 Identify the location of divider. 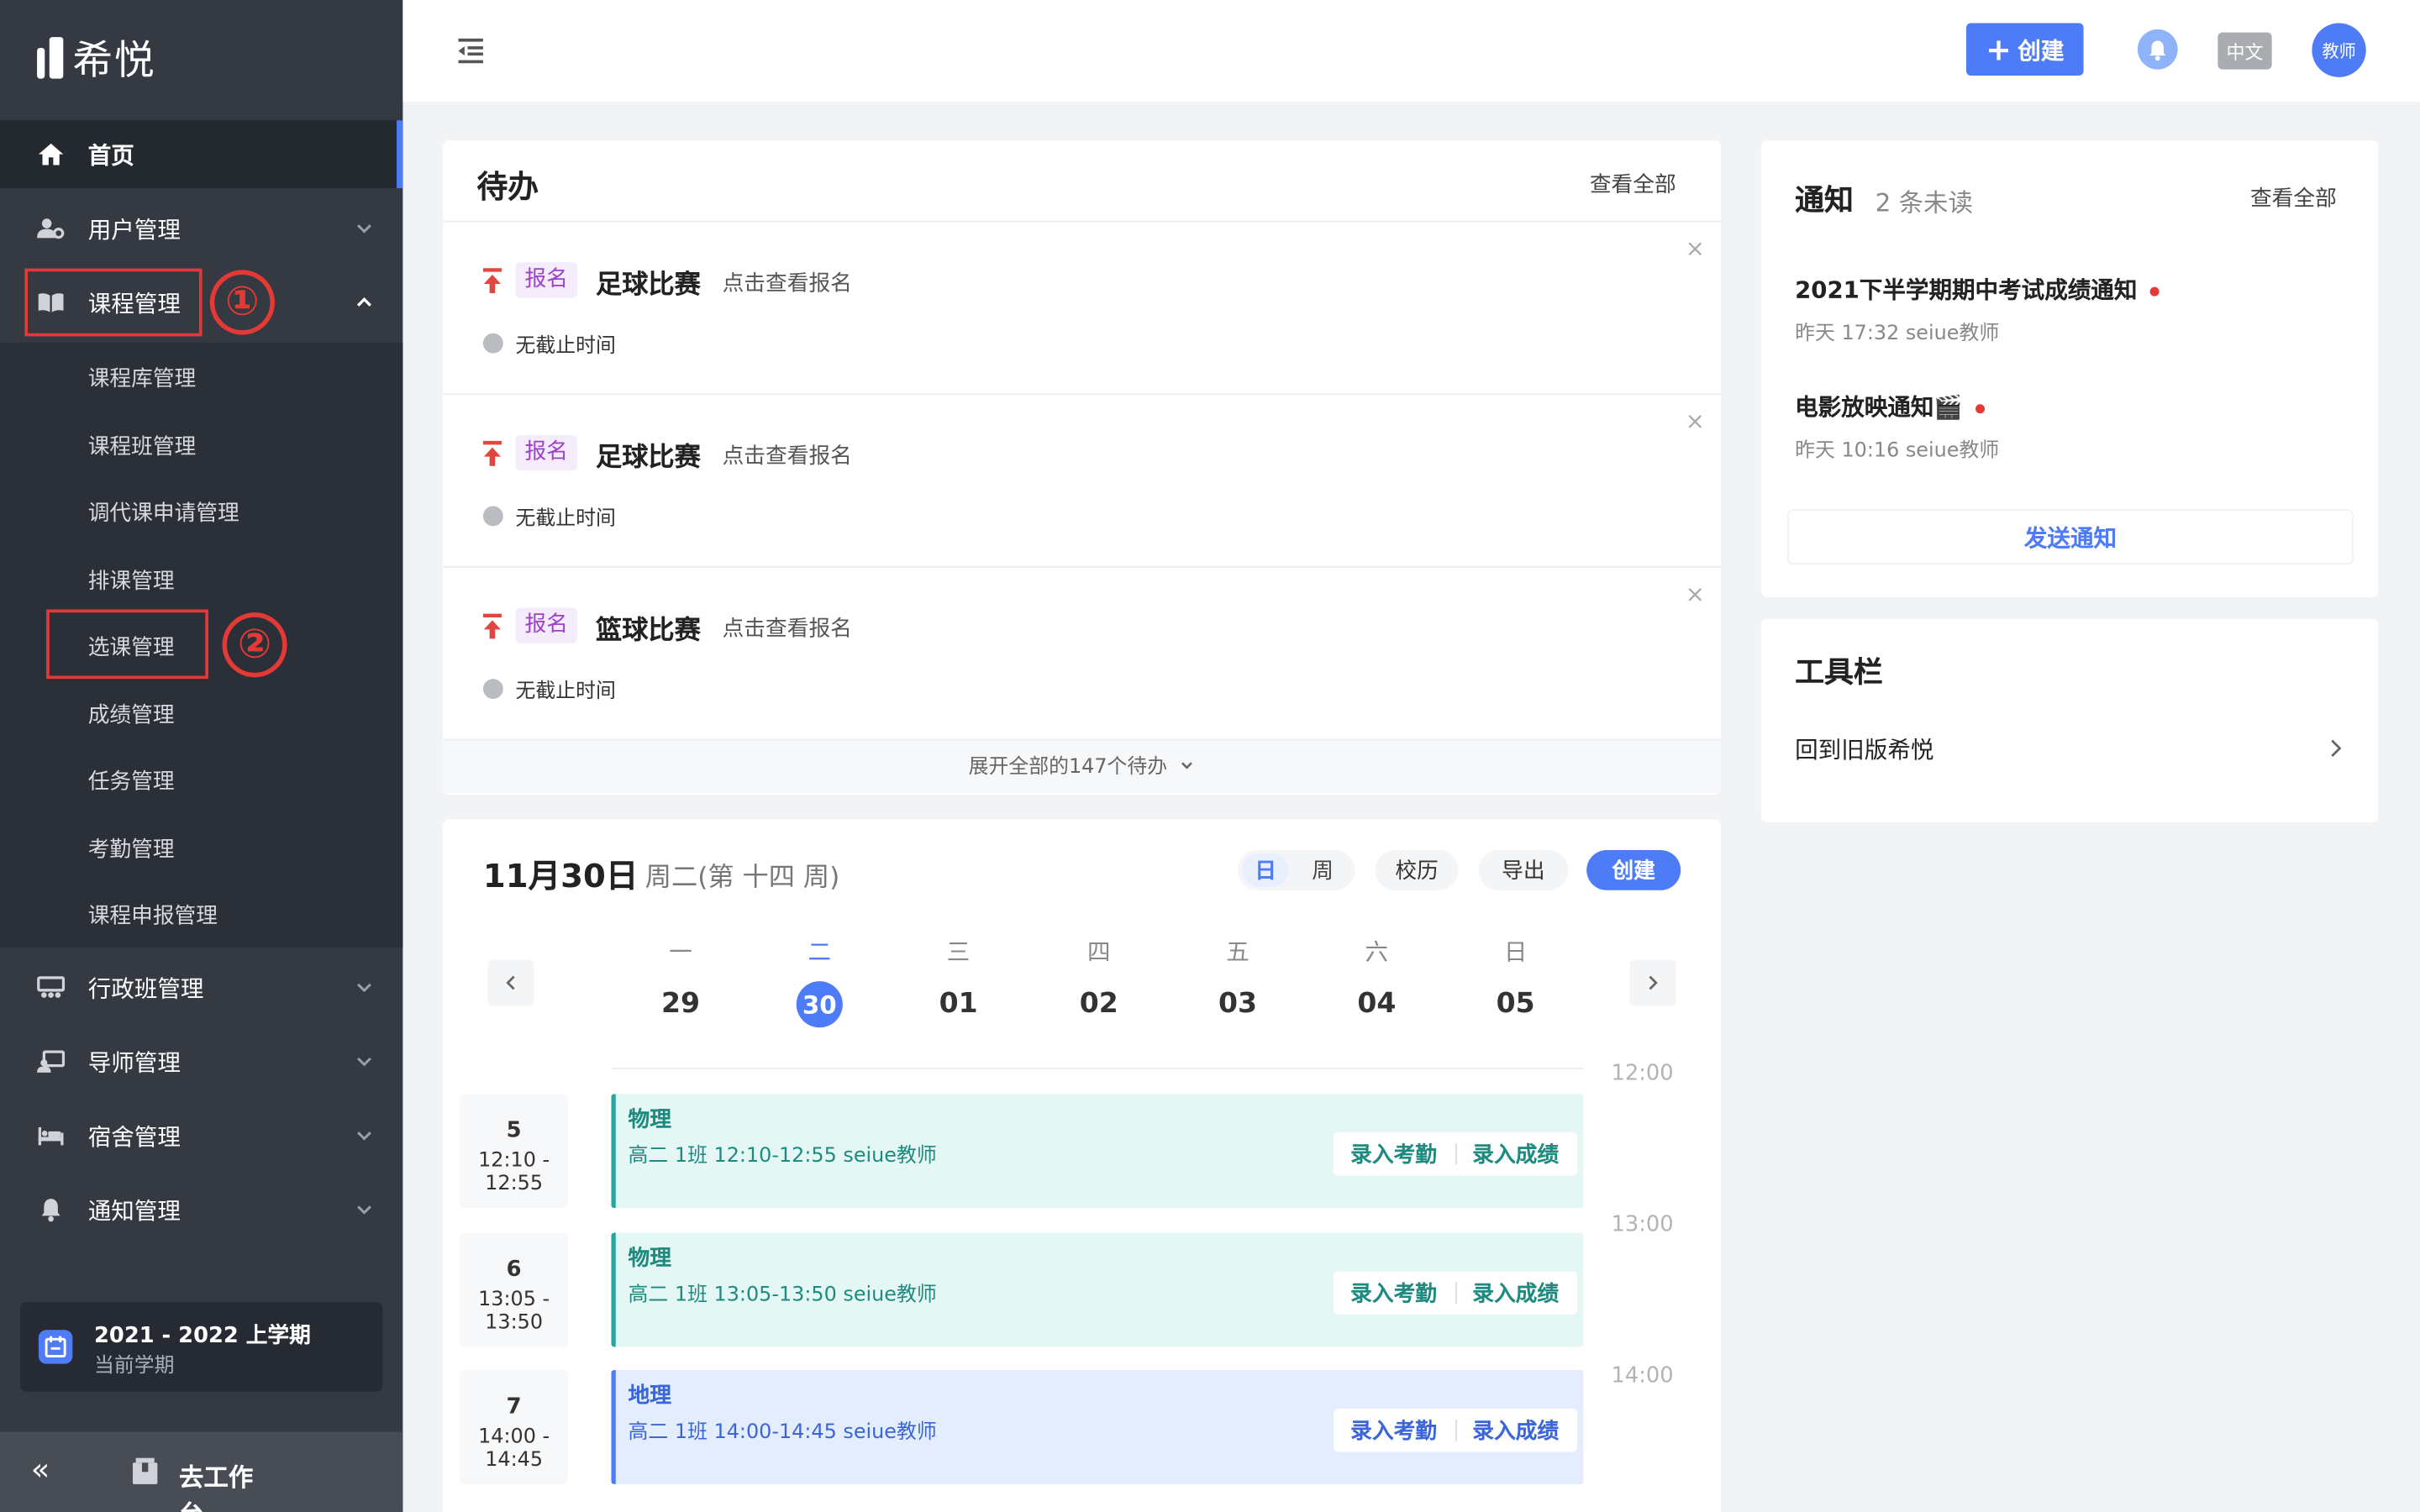
(1456, 1430).